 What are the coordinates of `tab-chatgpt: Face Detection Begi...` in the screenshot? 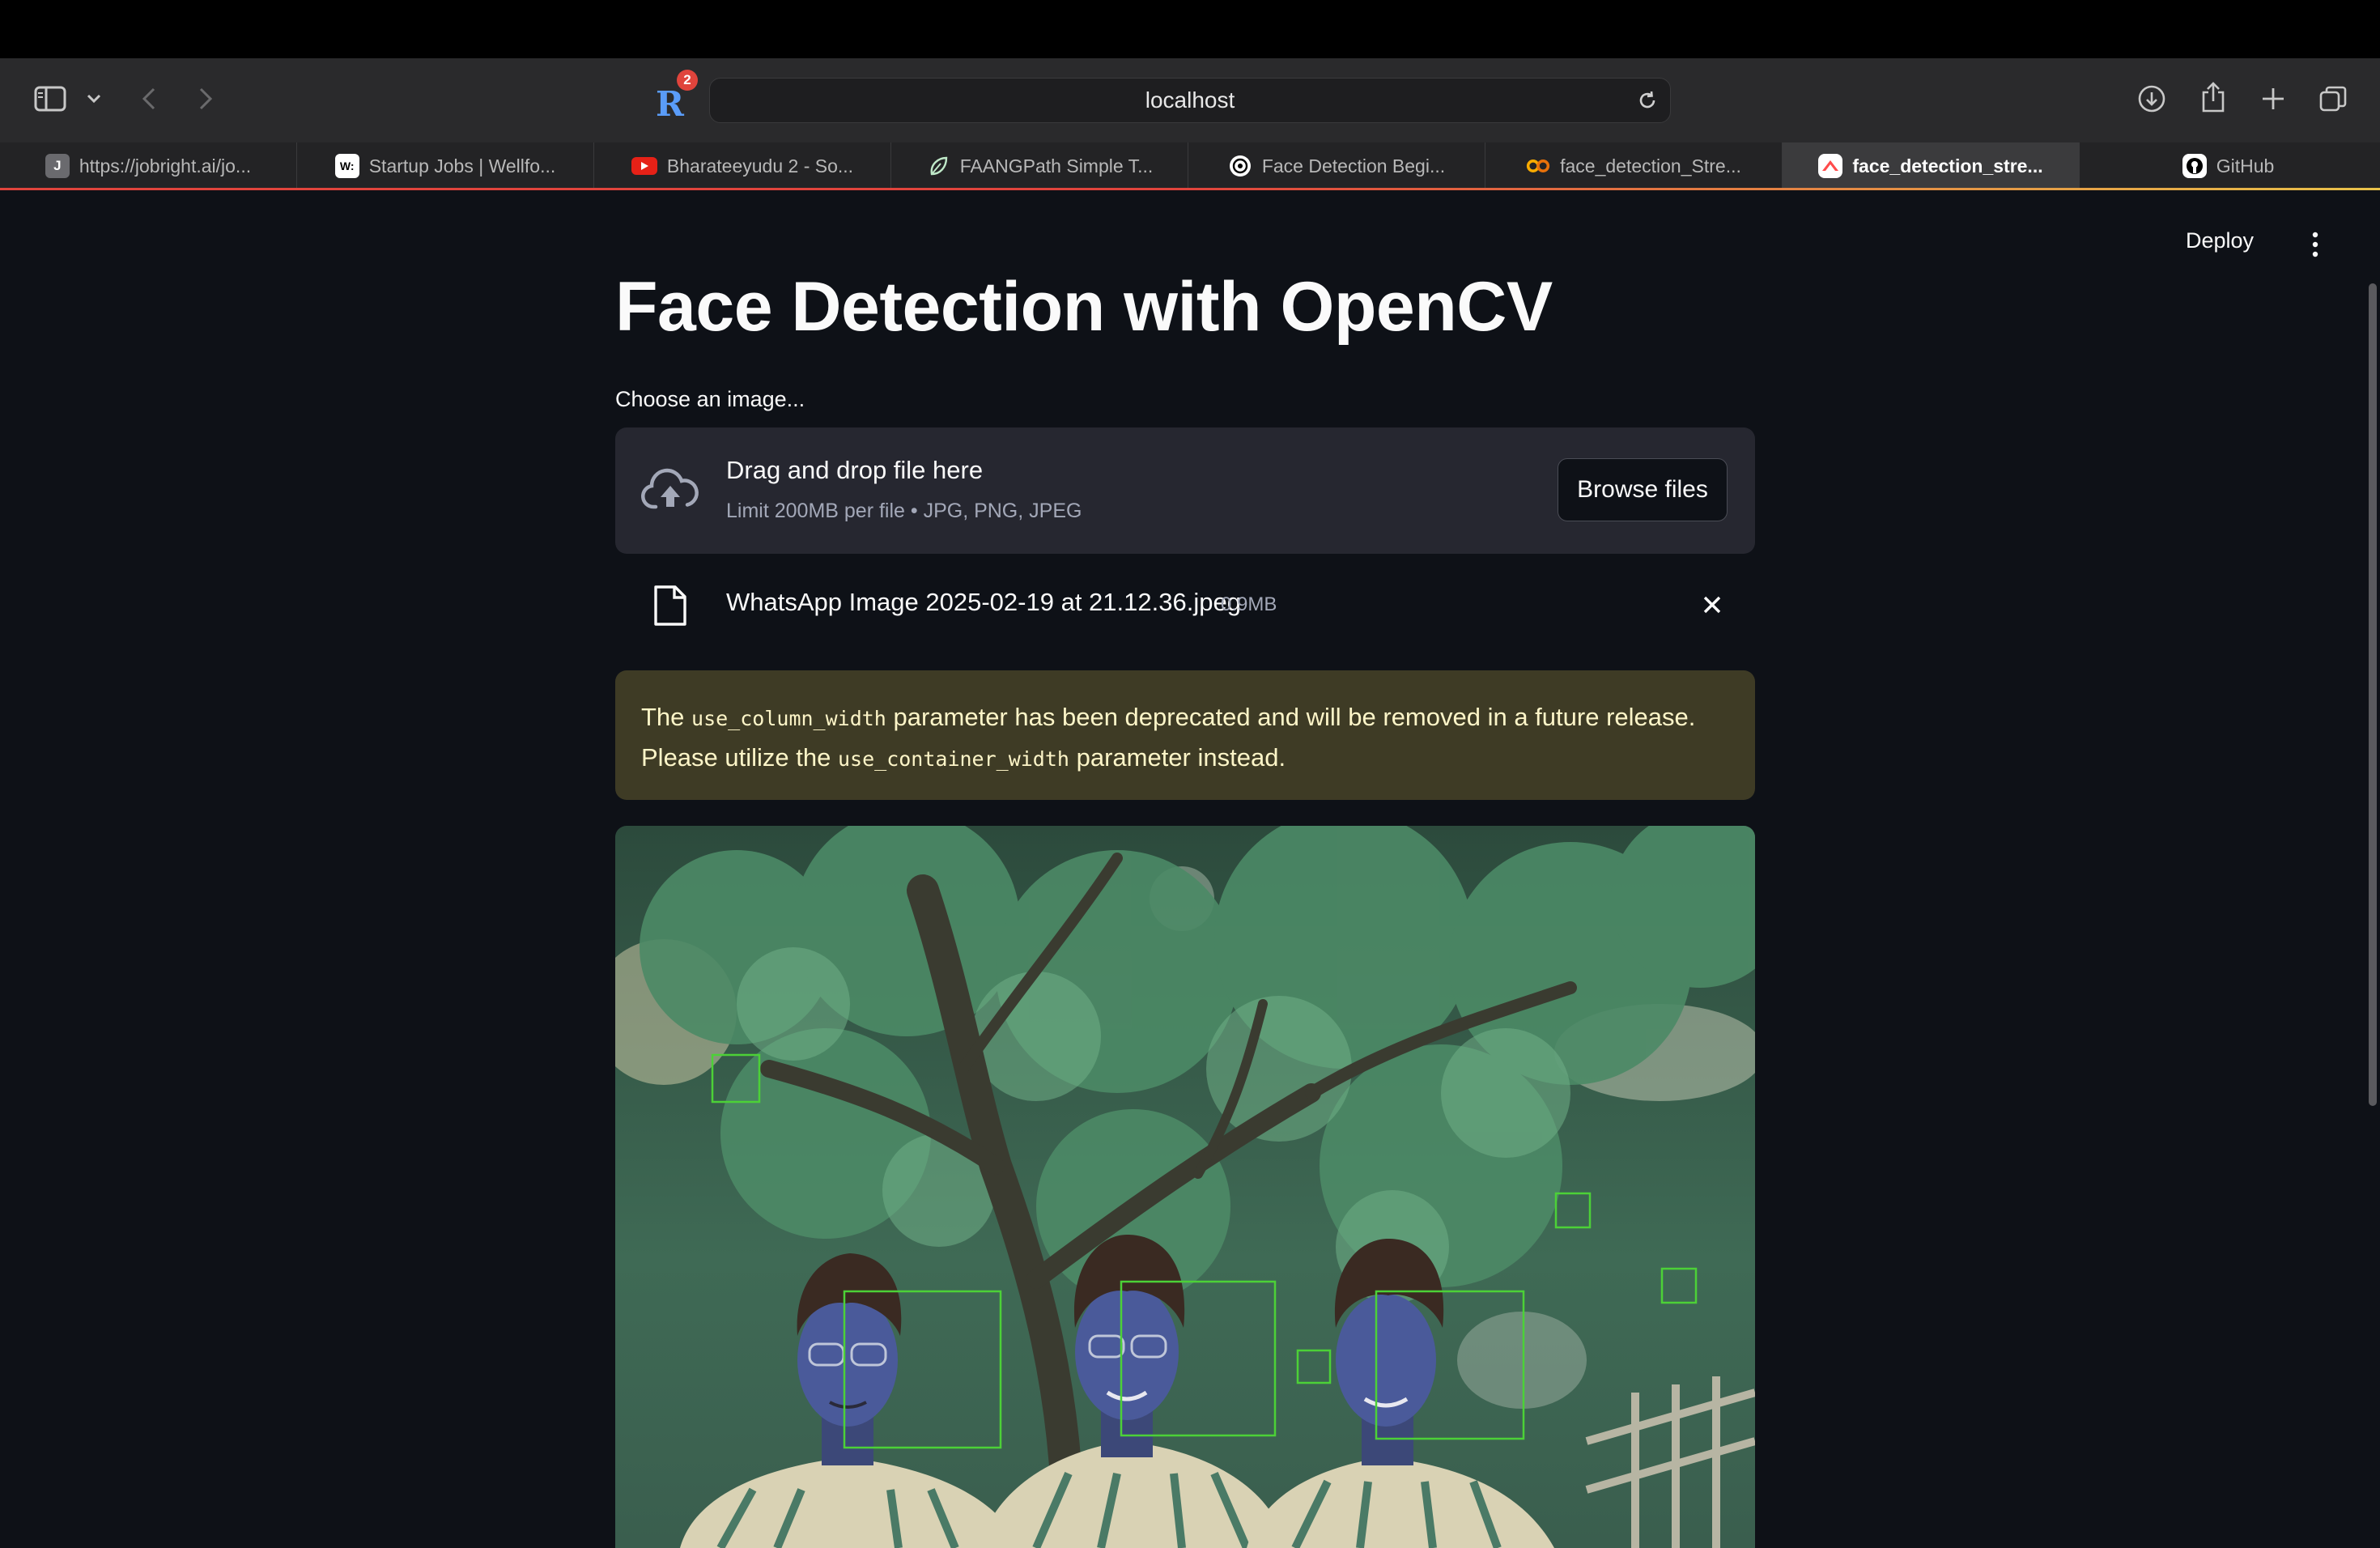 It's located at (1336, 166).